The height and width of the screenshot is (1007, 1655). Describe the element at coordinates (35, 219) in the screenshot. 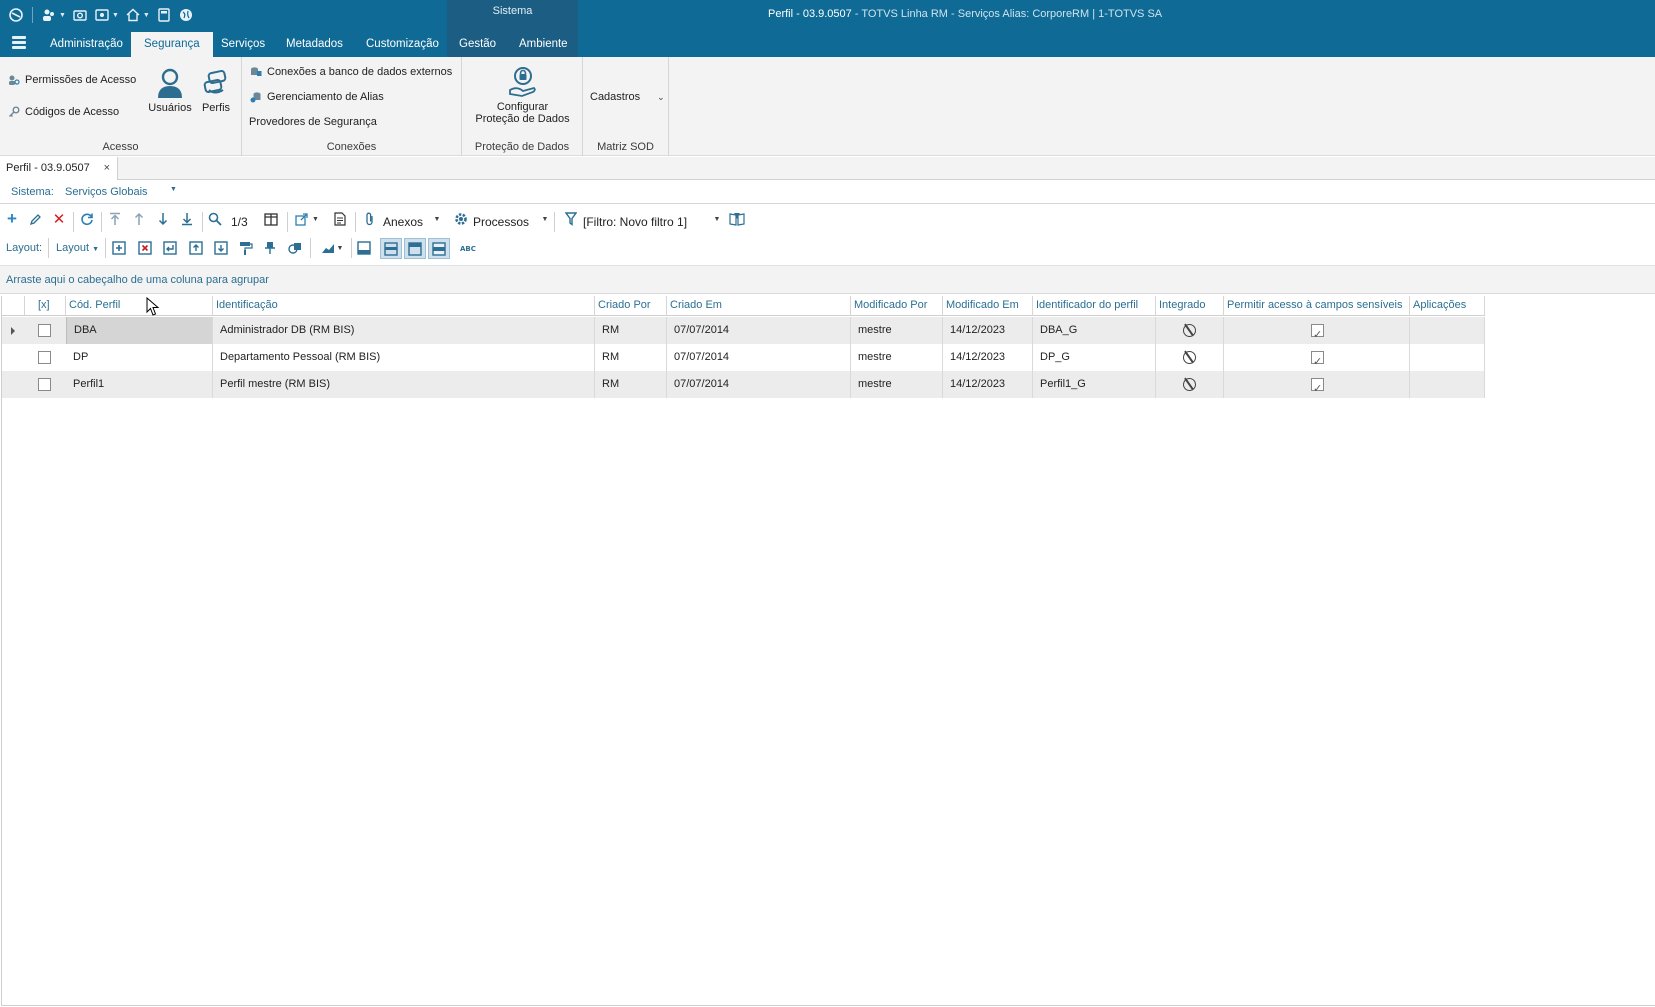

I see `edit-icon` at that location.